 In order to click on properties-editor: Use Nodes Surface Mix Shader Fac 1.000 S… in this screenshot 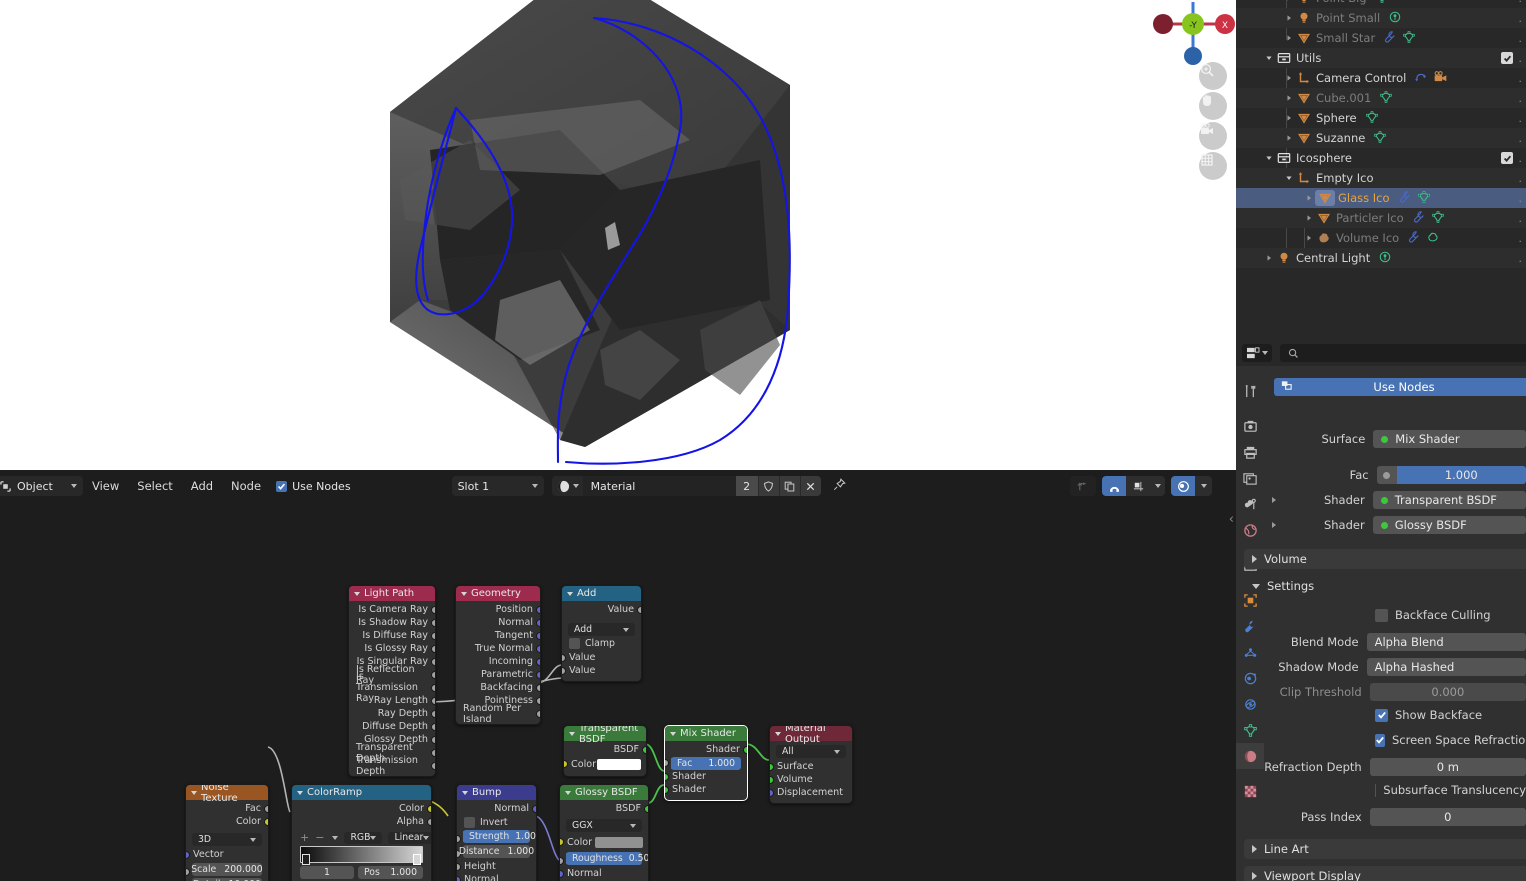, I will do `click(1381, 610)`.